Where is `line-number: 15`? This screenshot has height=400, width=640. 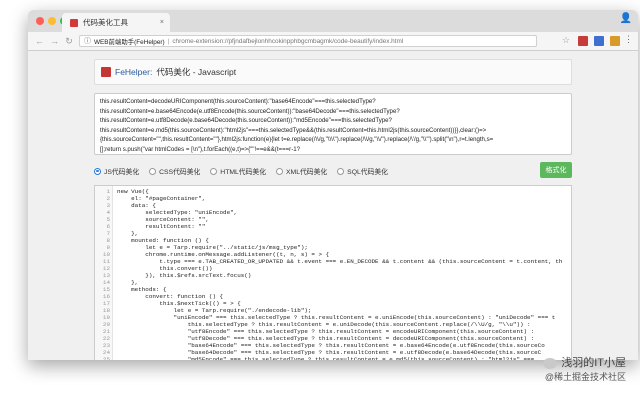 line-number: 15 is located at coordinates (106, 289).